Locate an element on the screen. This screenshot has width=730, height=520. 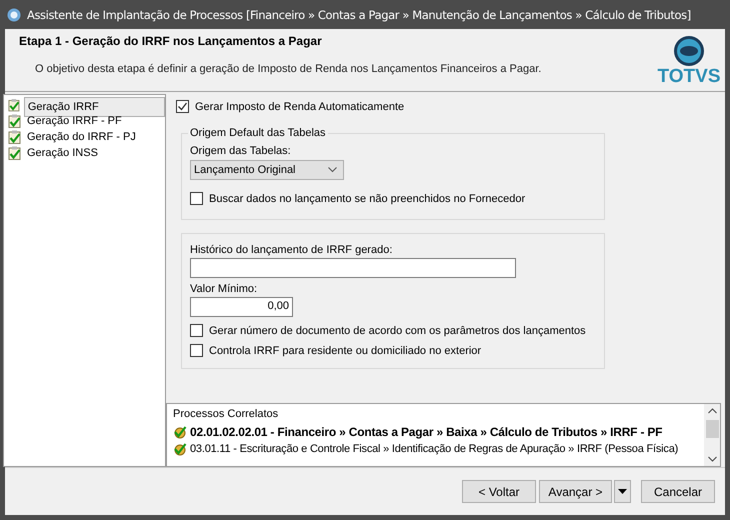
panel-title: Processos Correlatos is located at coordinates (226, 414).